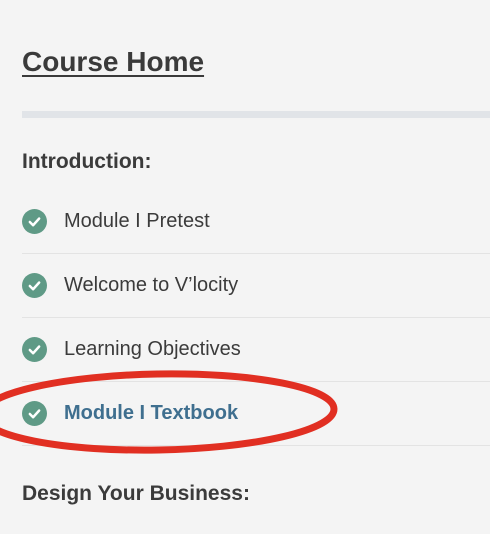 The height and width of the screenshot is (534, 490). Describe the element at coordinates (256, 114) in the screenshot. I see `header-divider` at that location.